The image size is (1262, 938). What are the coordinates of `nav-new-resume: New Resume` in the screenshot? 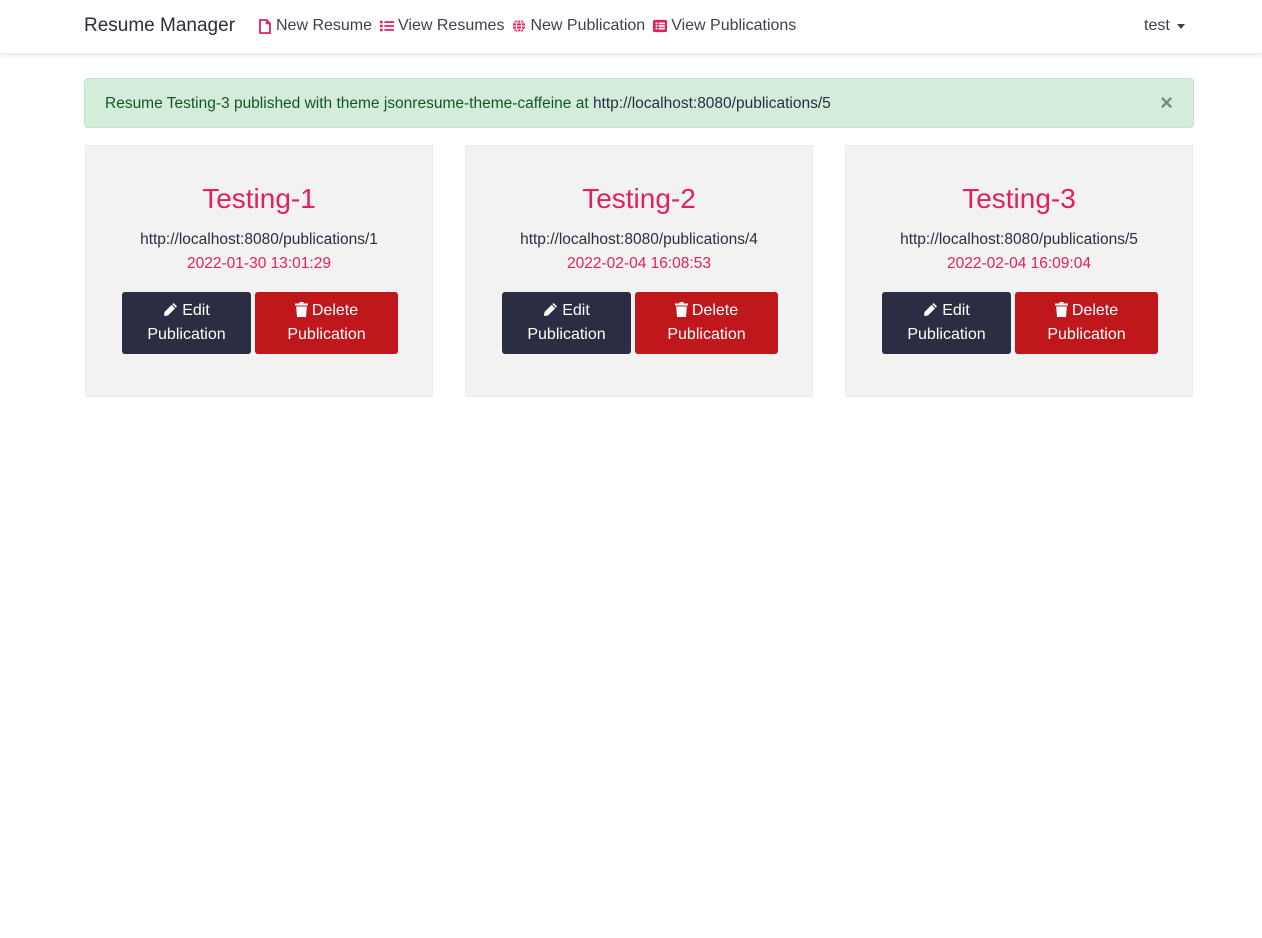 It's located at (315, 26).